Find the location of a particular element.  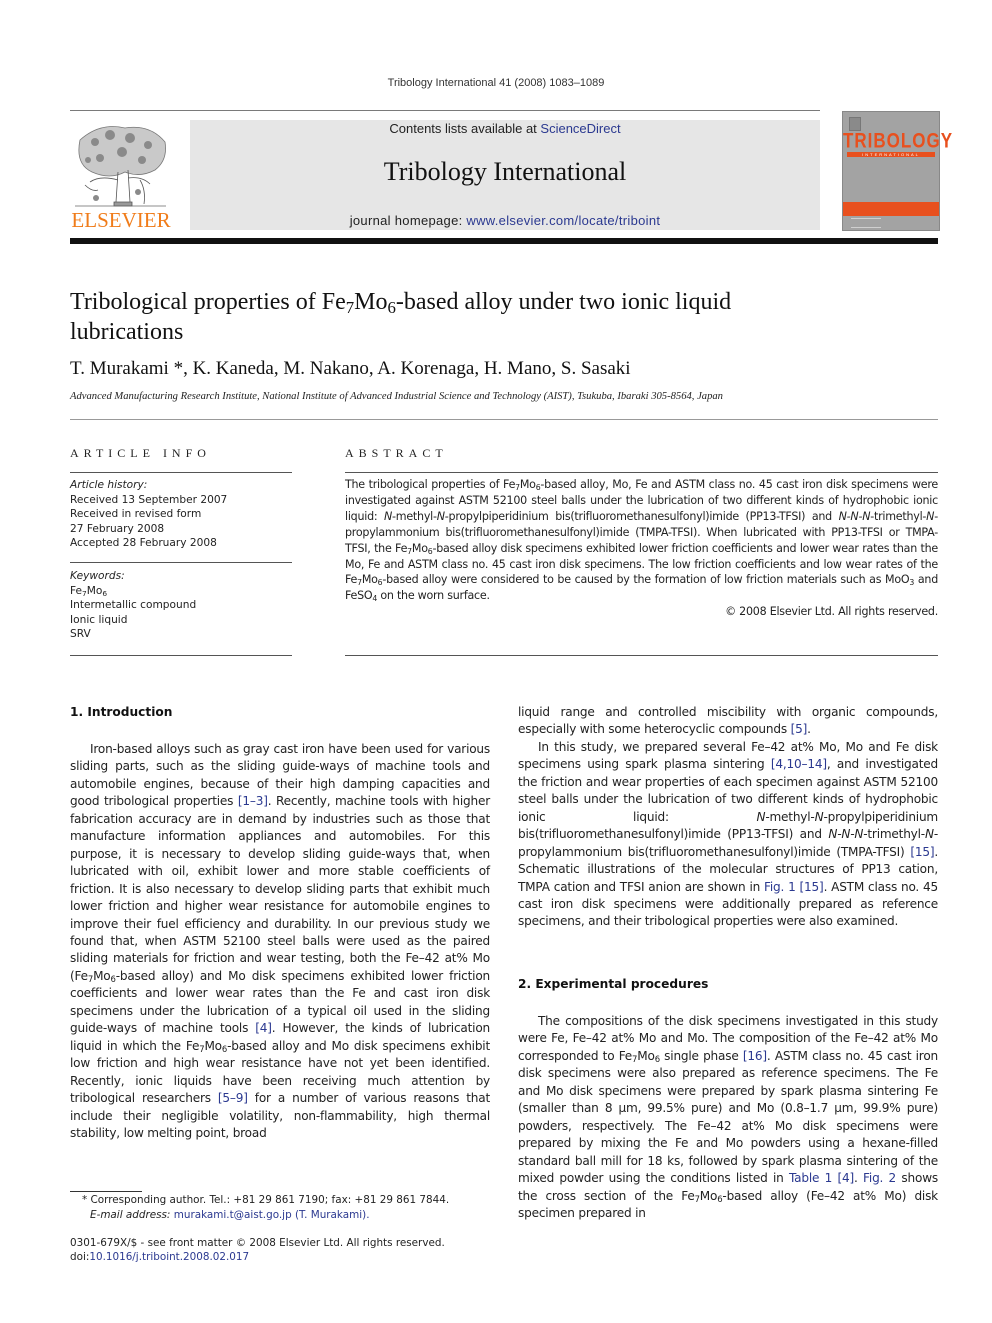

keyword-item: SRV is located at coordinates (80, 634).